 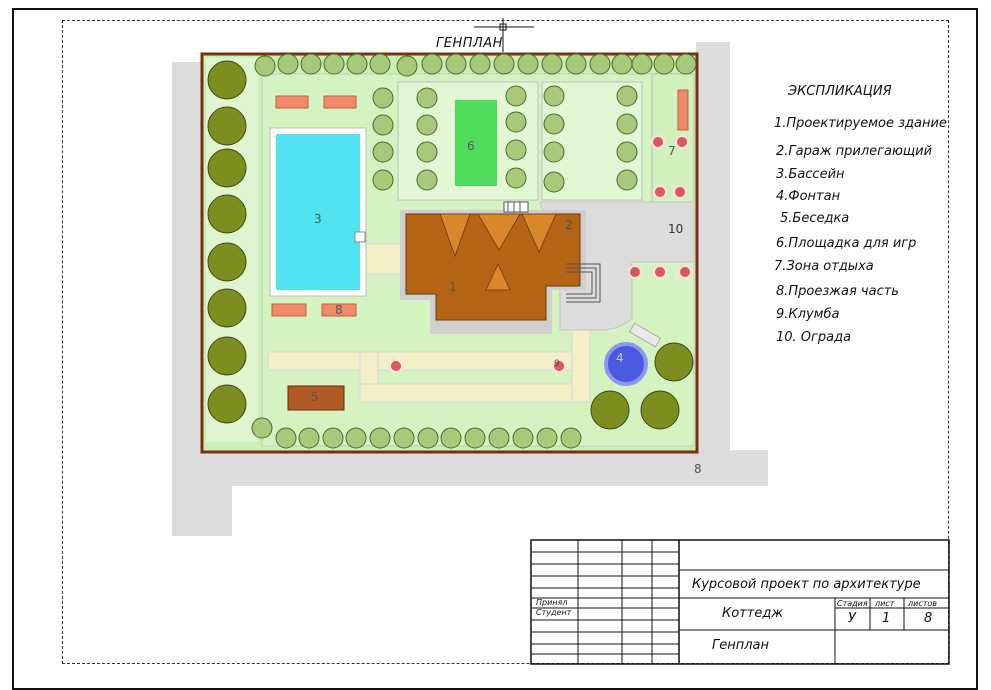 What do you see at coordinates (698, 469) in the screenshot?
I see `label-road-b: 8` at bounding box center [698, 469].